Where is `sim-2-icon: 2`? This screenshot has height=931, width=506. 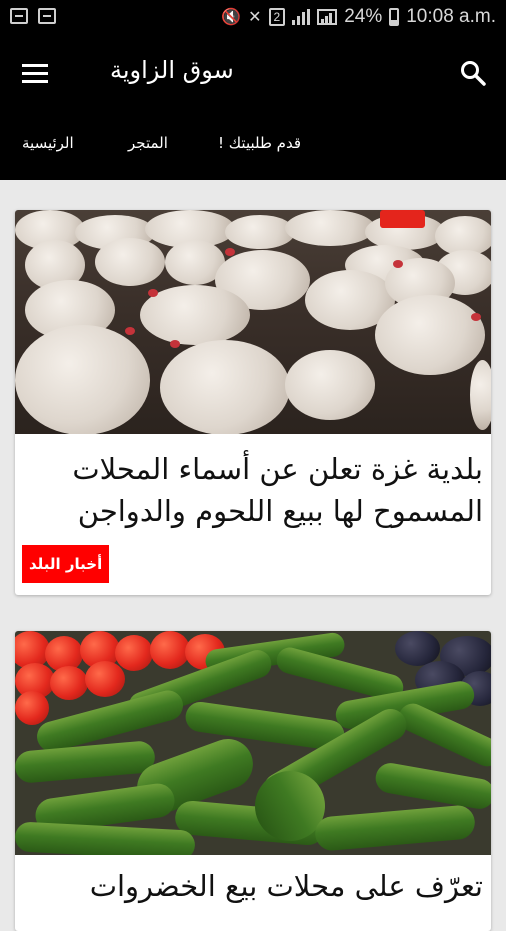 sim-2-icon: 2 is located at coordinates (277, 17).